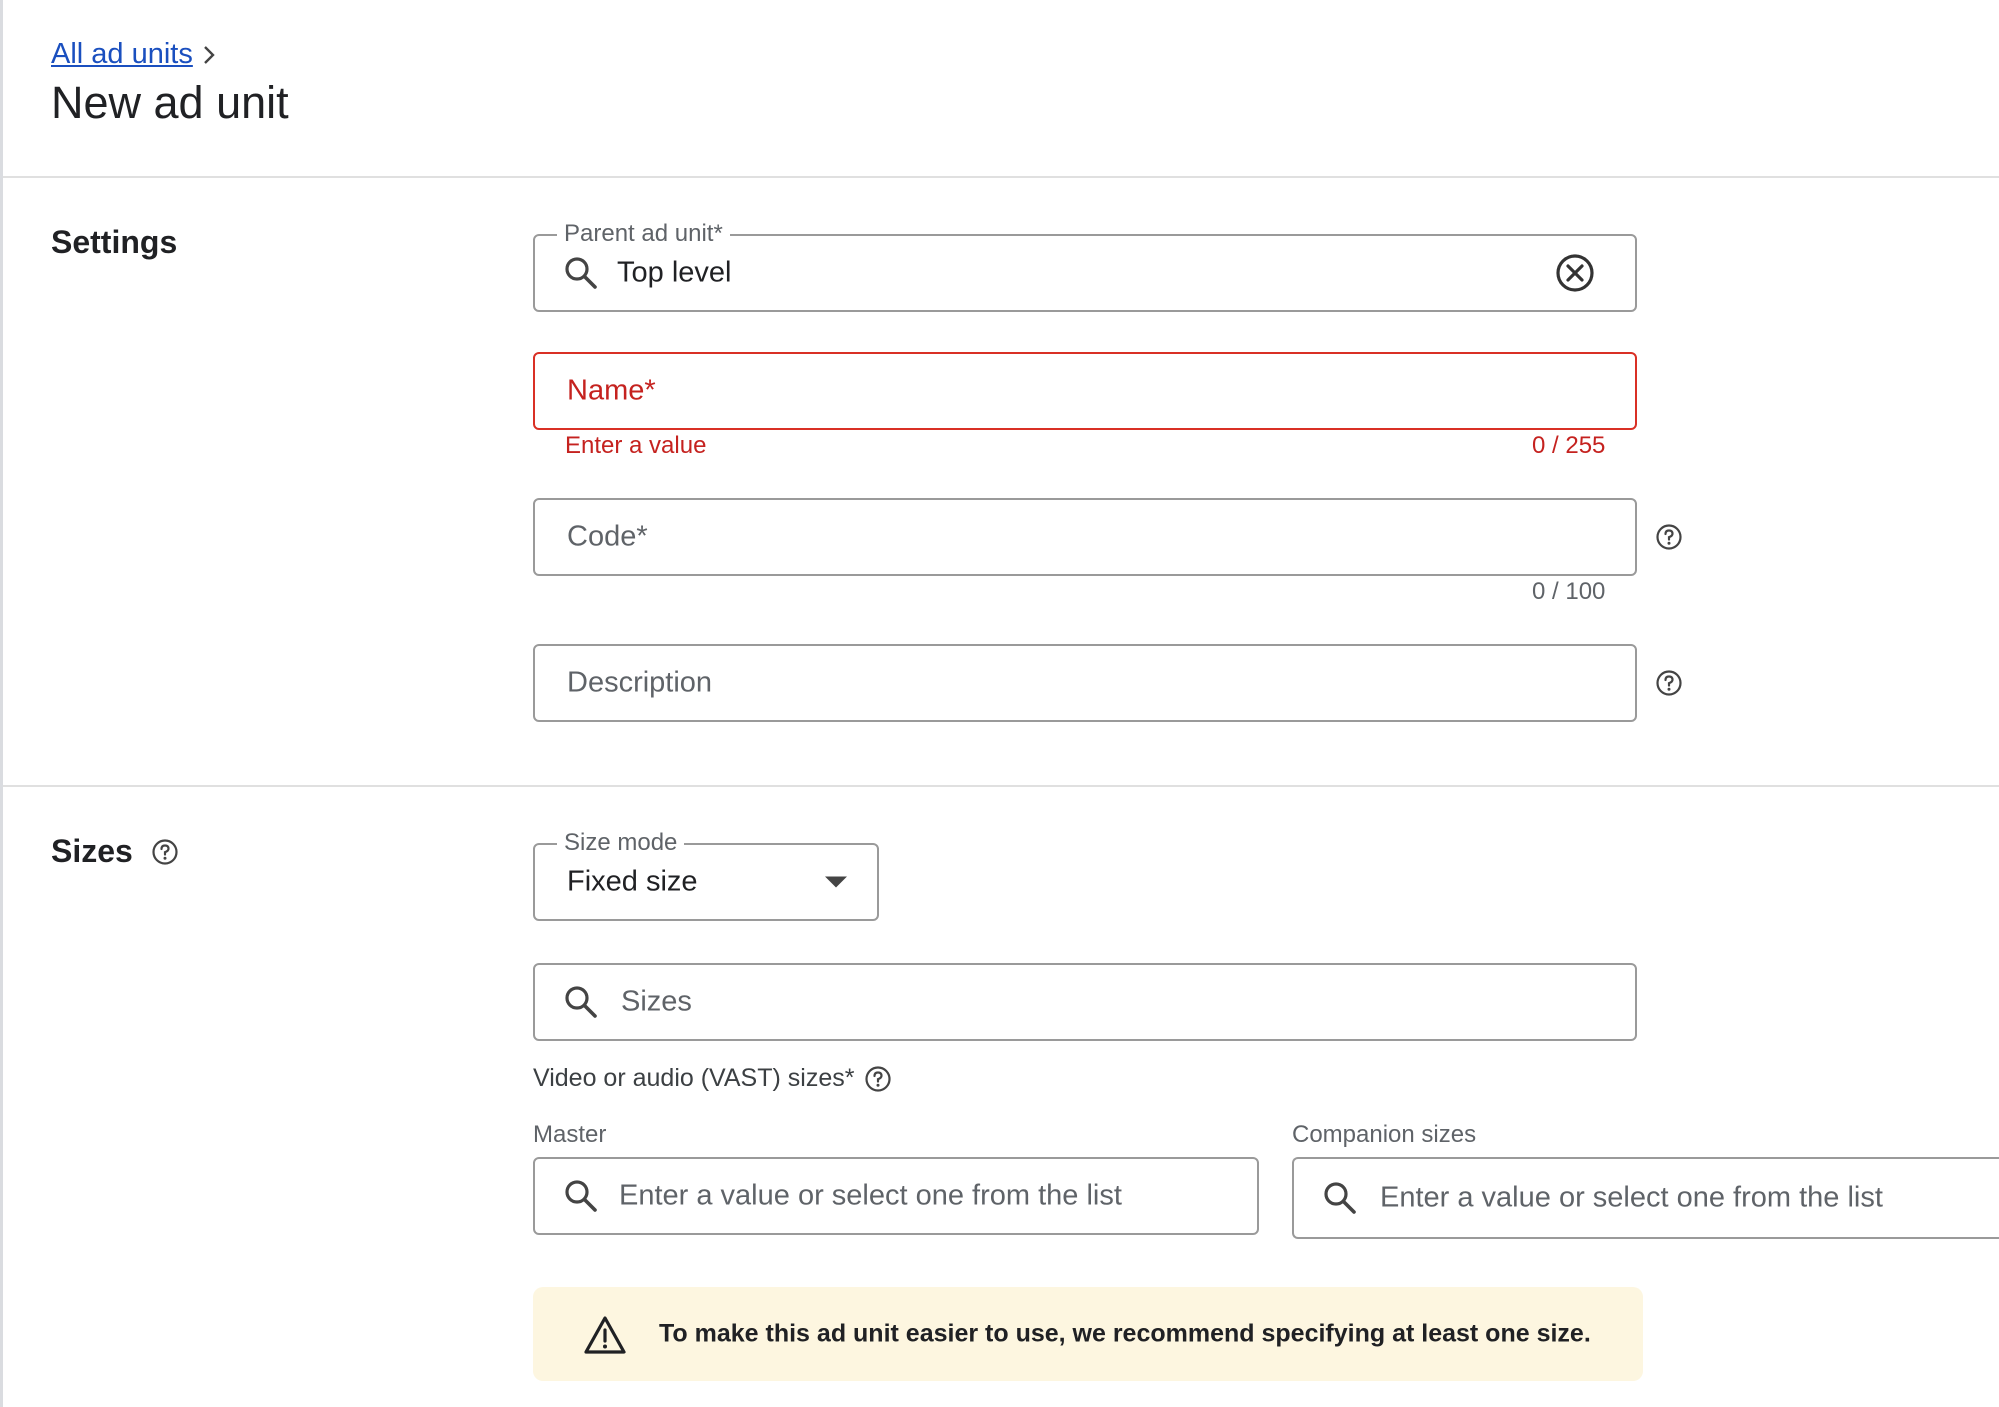 The width and height of the screenshot is (1999, 1407). I want to click on left-border, so click(1, 703).